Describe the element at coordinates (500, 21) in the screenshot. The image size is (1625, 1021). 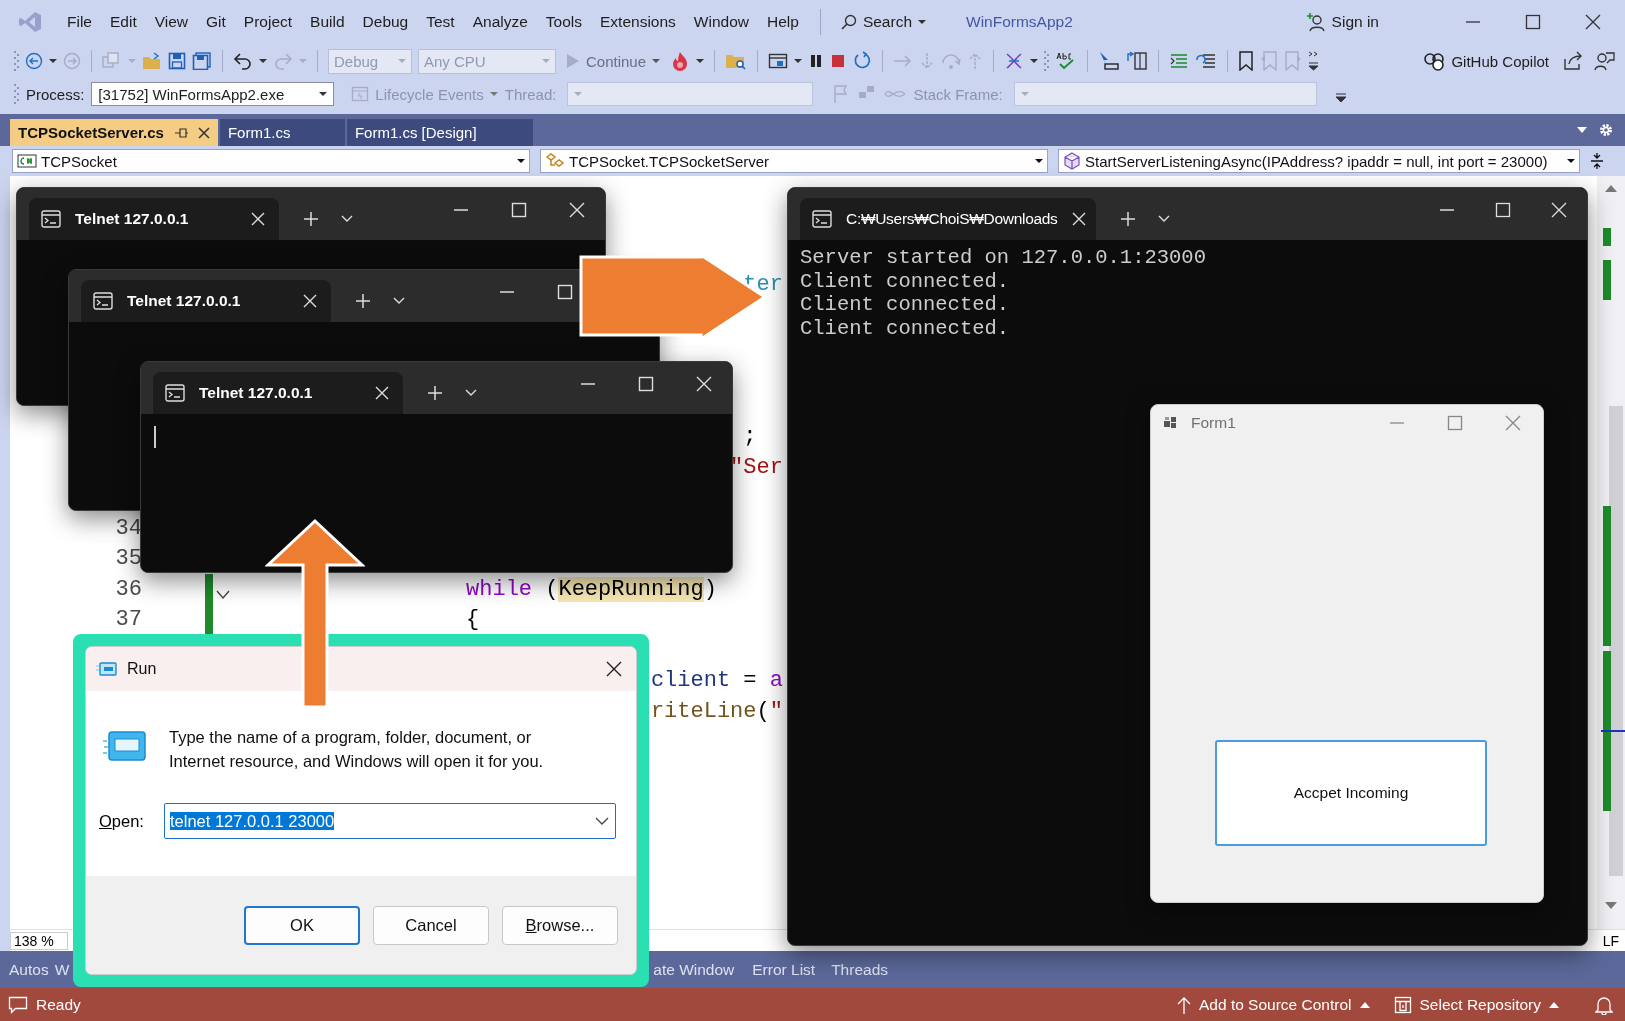
I see `menu-item: Analyze` at that location.